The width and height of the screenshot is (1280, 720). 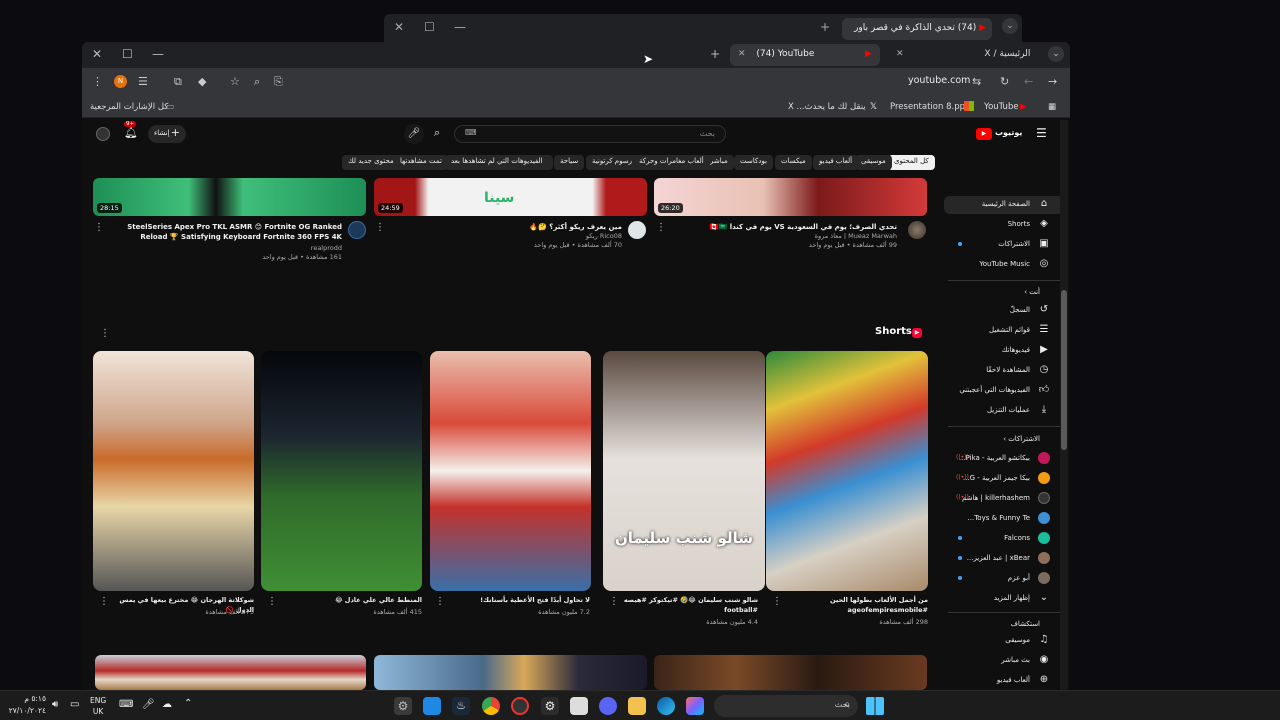 I want to click on sidebar-show-more: ⌄ إظهار المزيد, so click(x=1004, y=599).